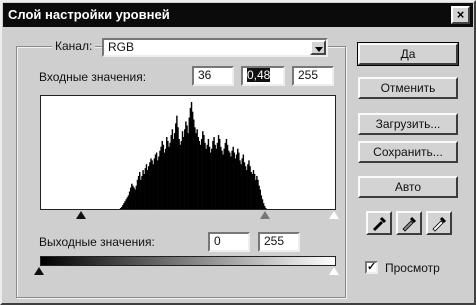  Describe the element at coordinates (439, 223) in the screenshot. I see `white-eyedropper-icon` at that location.